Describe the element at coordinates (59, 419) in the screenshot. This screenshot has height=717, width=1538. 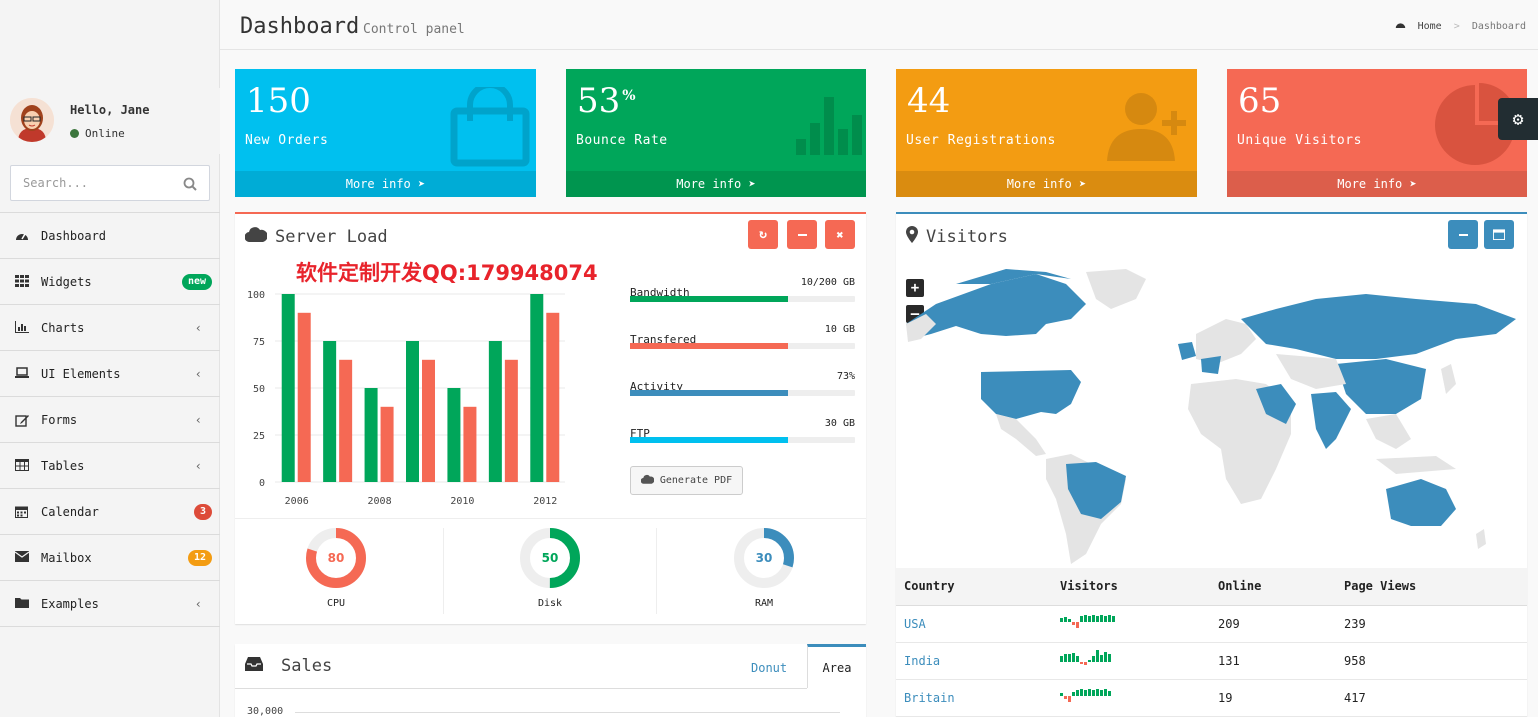
I see `sidebar-item-label: Forms` at that location.